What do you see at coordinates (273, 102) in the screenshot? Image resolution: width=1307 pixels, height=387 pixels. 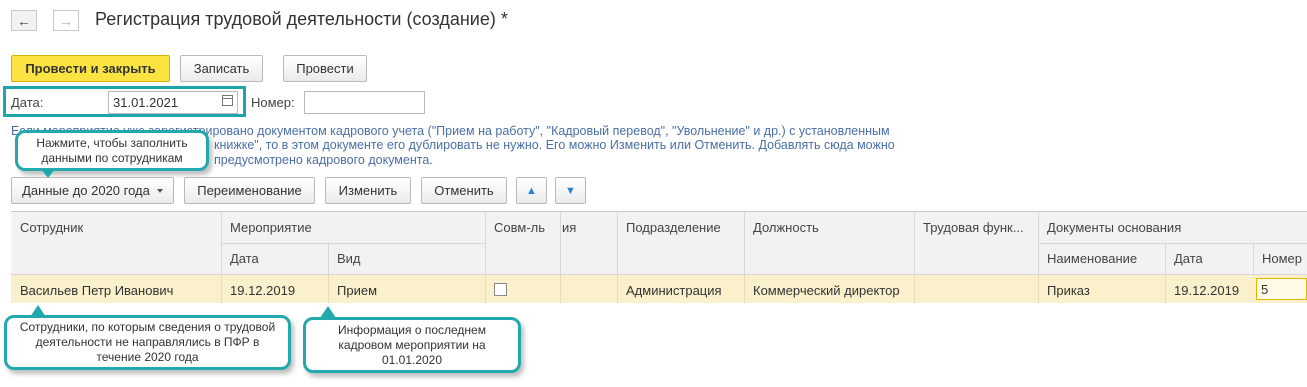 I see `number-label: Номер:` at bounding box center [273, 102].